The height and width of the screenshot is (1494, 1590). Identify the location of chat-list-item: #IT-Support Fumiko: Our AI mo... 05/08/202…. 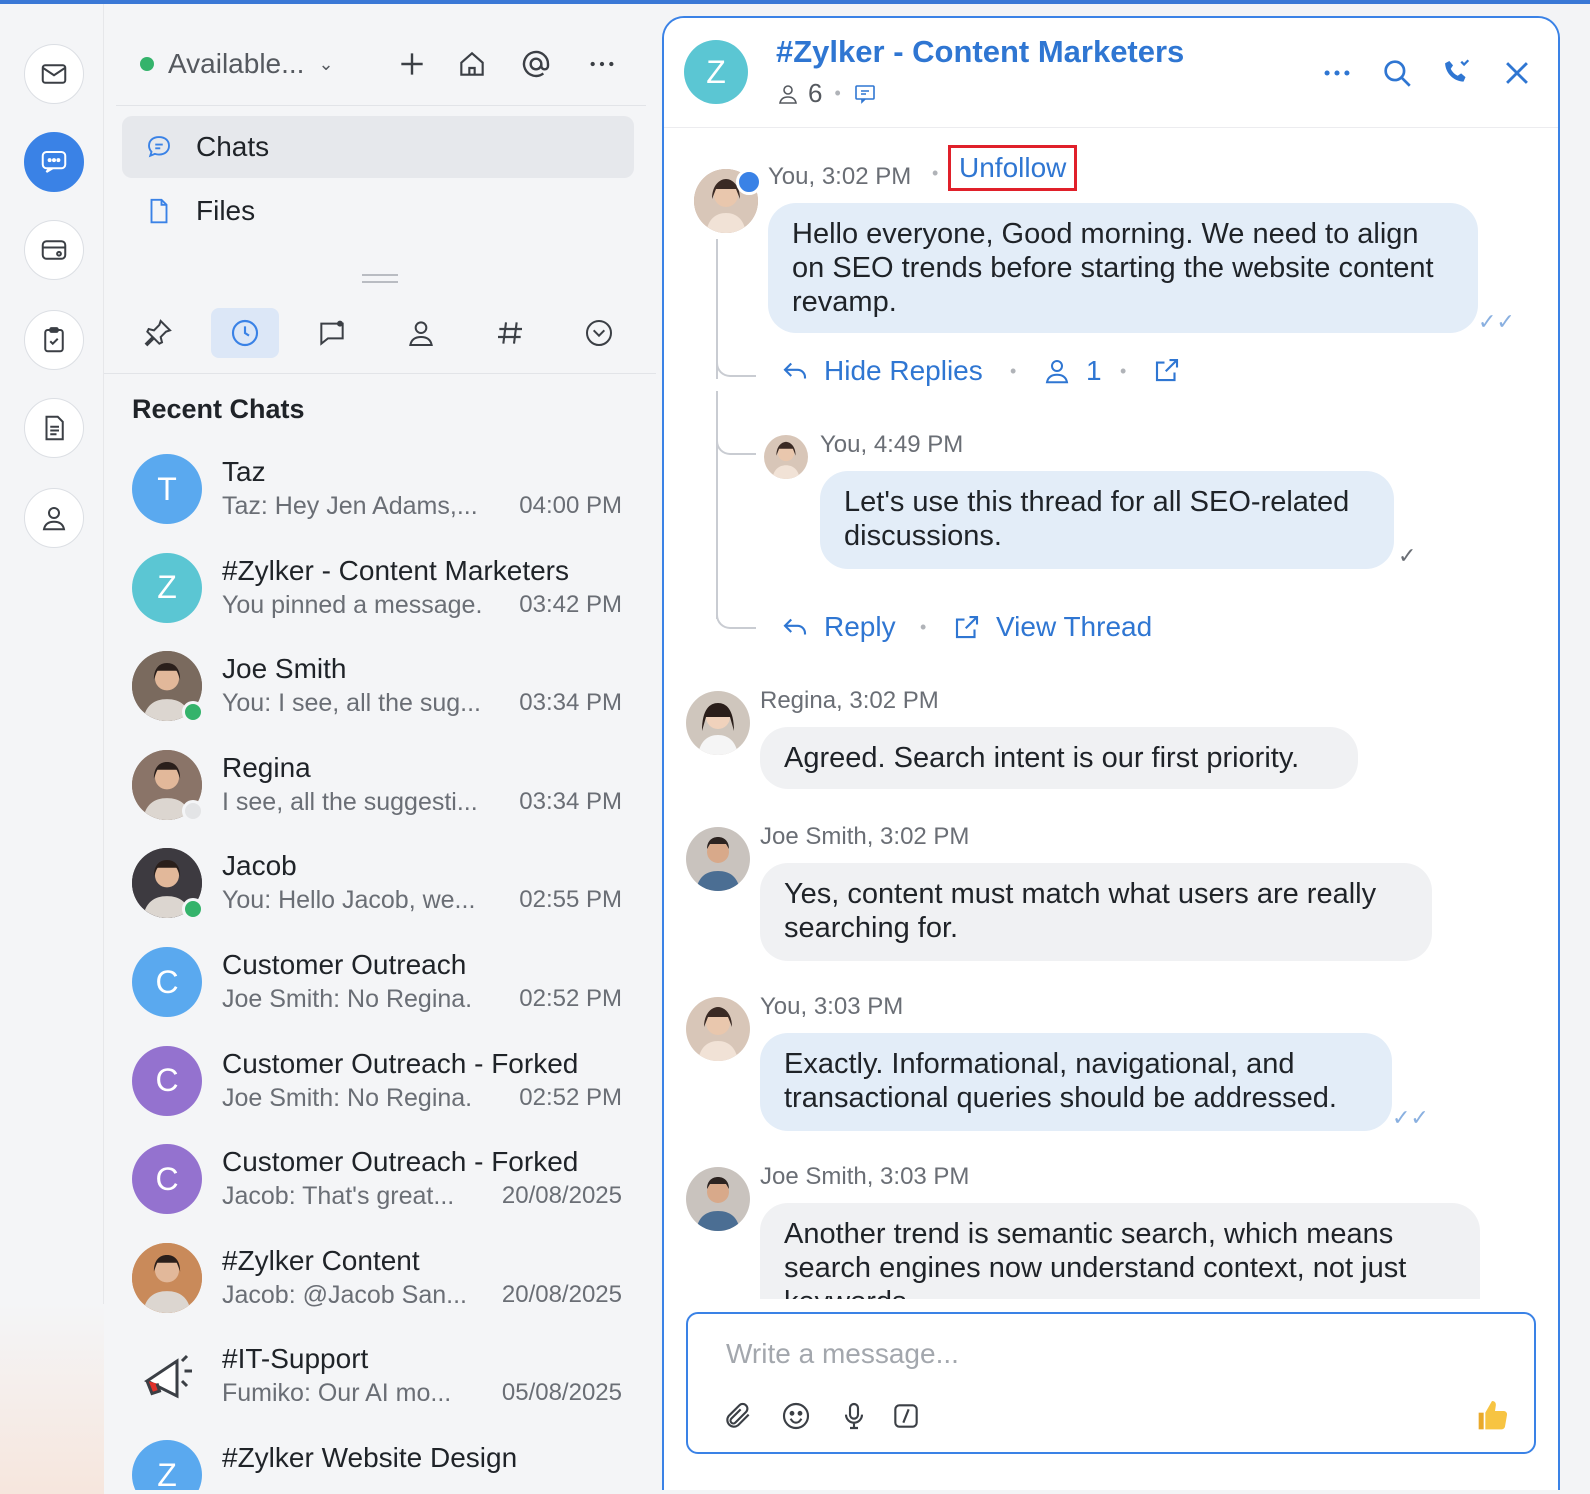
(380, 1384).